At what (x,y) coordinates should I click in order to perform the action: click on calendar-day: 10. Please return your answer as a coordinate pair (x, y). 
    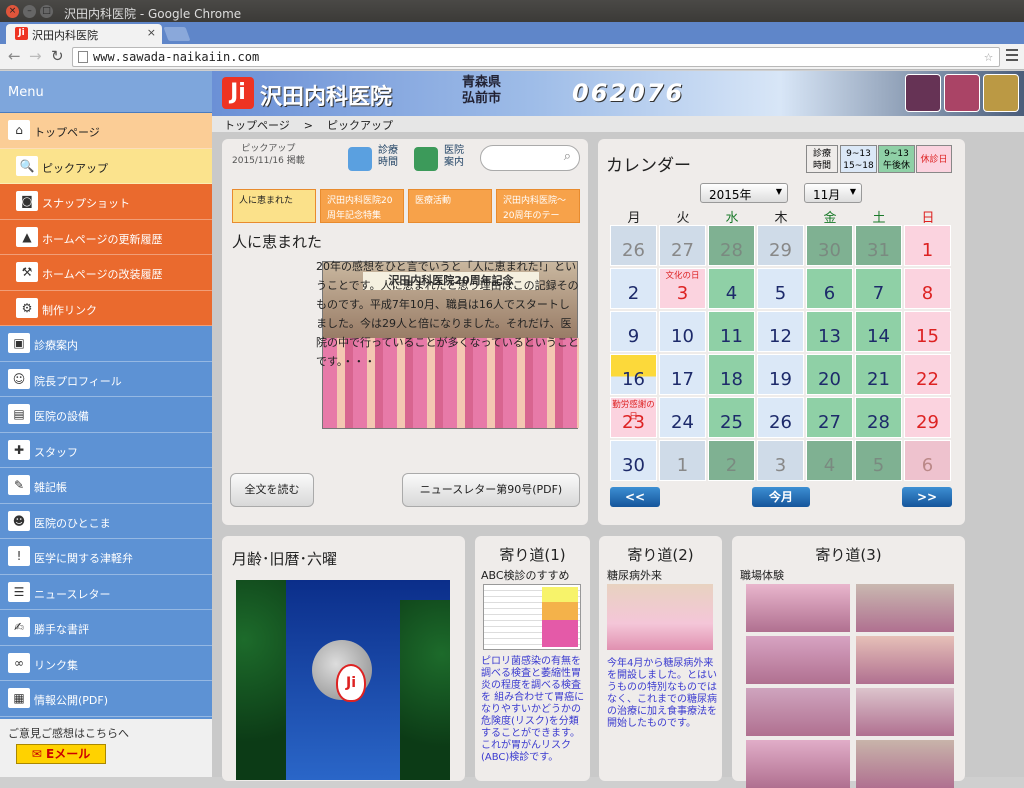
    Looking at the image, I should click on (682, 331).